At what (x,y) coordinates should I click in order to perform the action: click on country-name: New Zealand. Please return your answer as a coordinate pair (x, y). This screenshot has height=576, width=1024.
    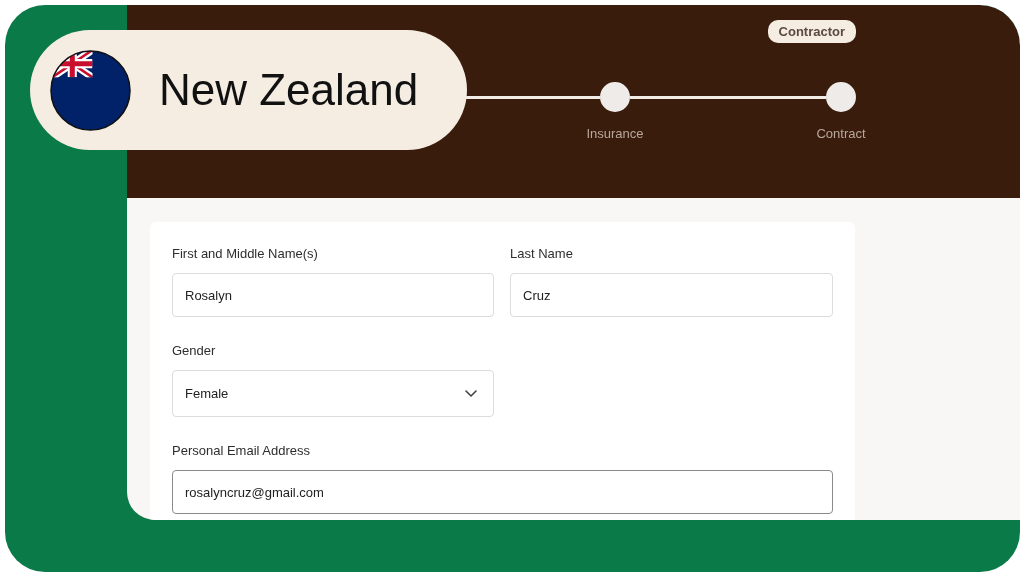
    Looking at the image, I should click on (289, 90).